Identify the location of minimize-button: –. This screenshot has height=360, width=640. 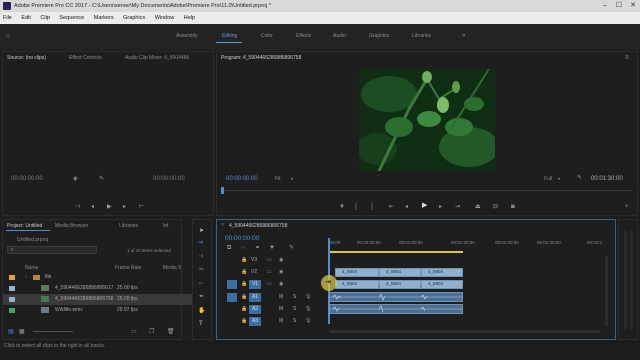
(605, 6).